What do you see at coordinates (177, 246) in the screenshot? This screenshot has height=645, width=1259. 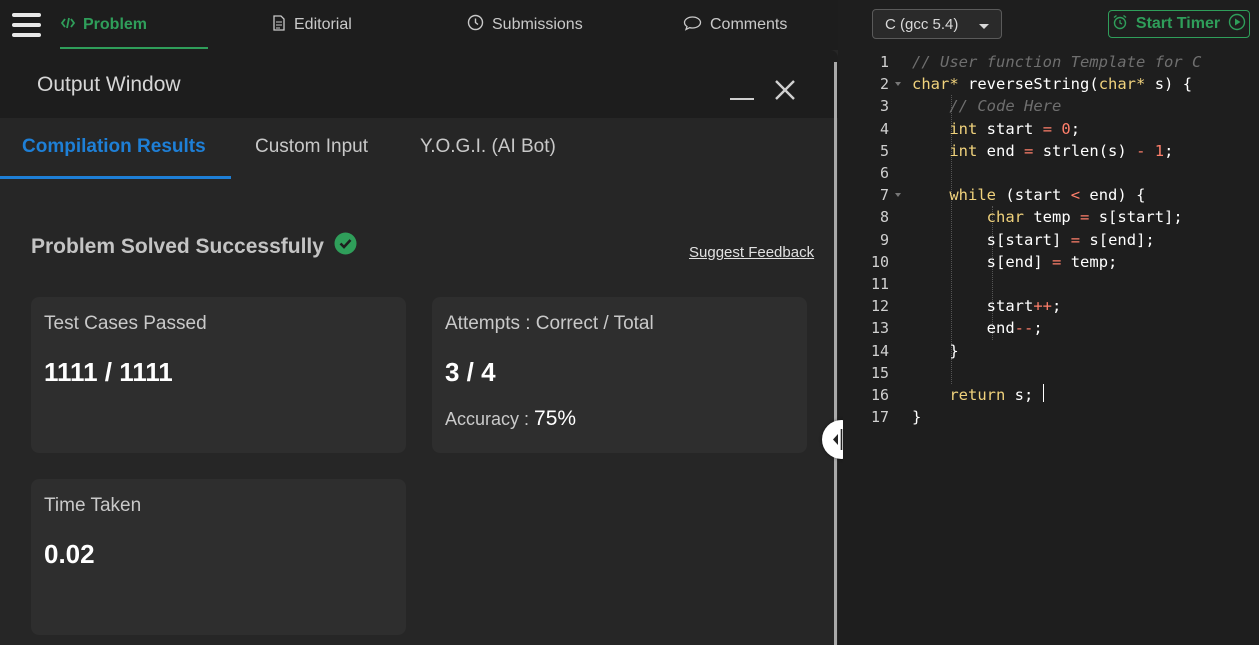 I see `status-text: Problem Solved Successfully` at bounding box center [177, 246].